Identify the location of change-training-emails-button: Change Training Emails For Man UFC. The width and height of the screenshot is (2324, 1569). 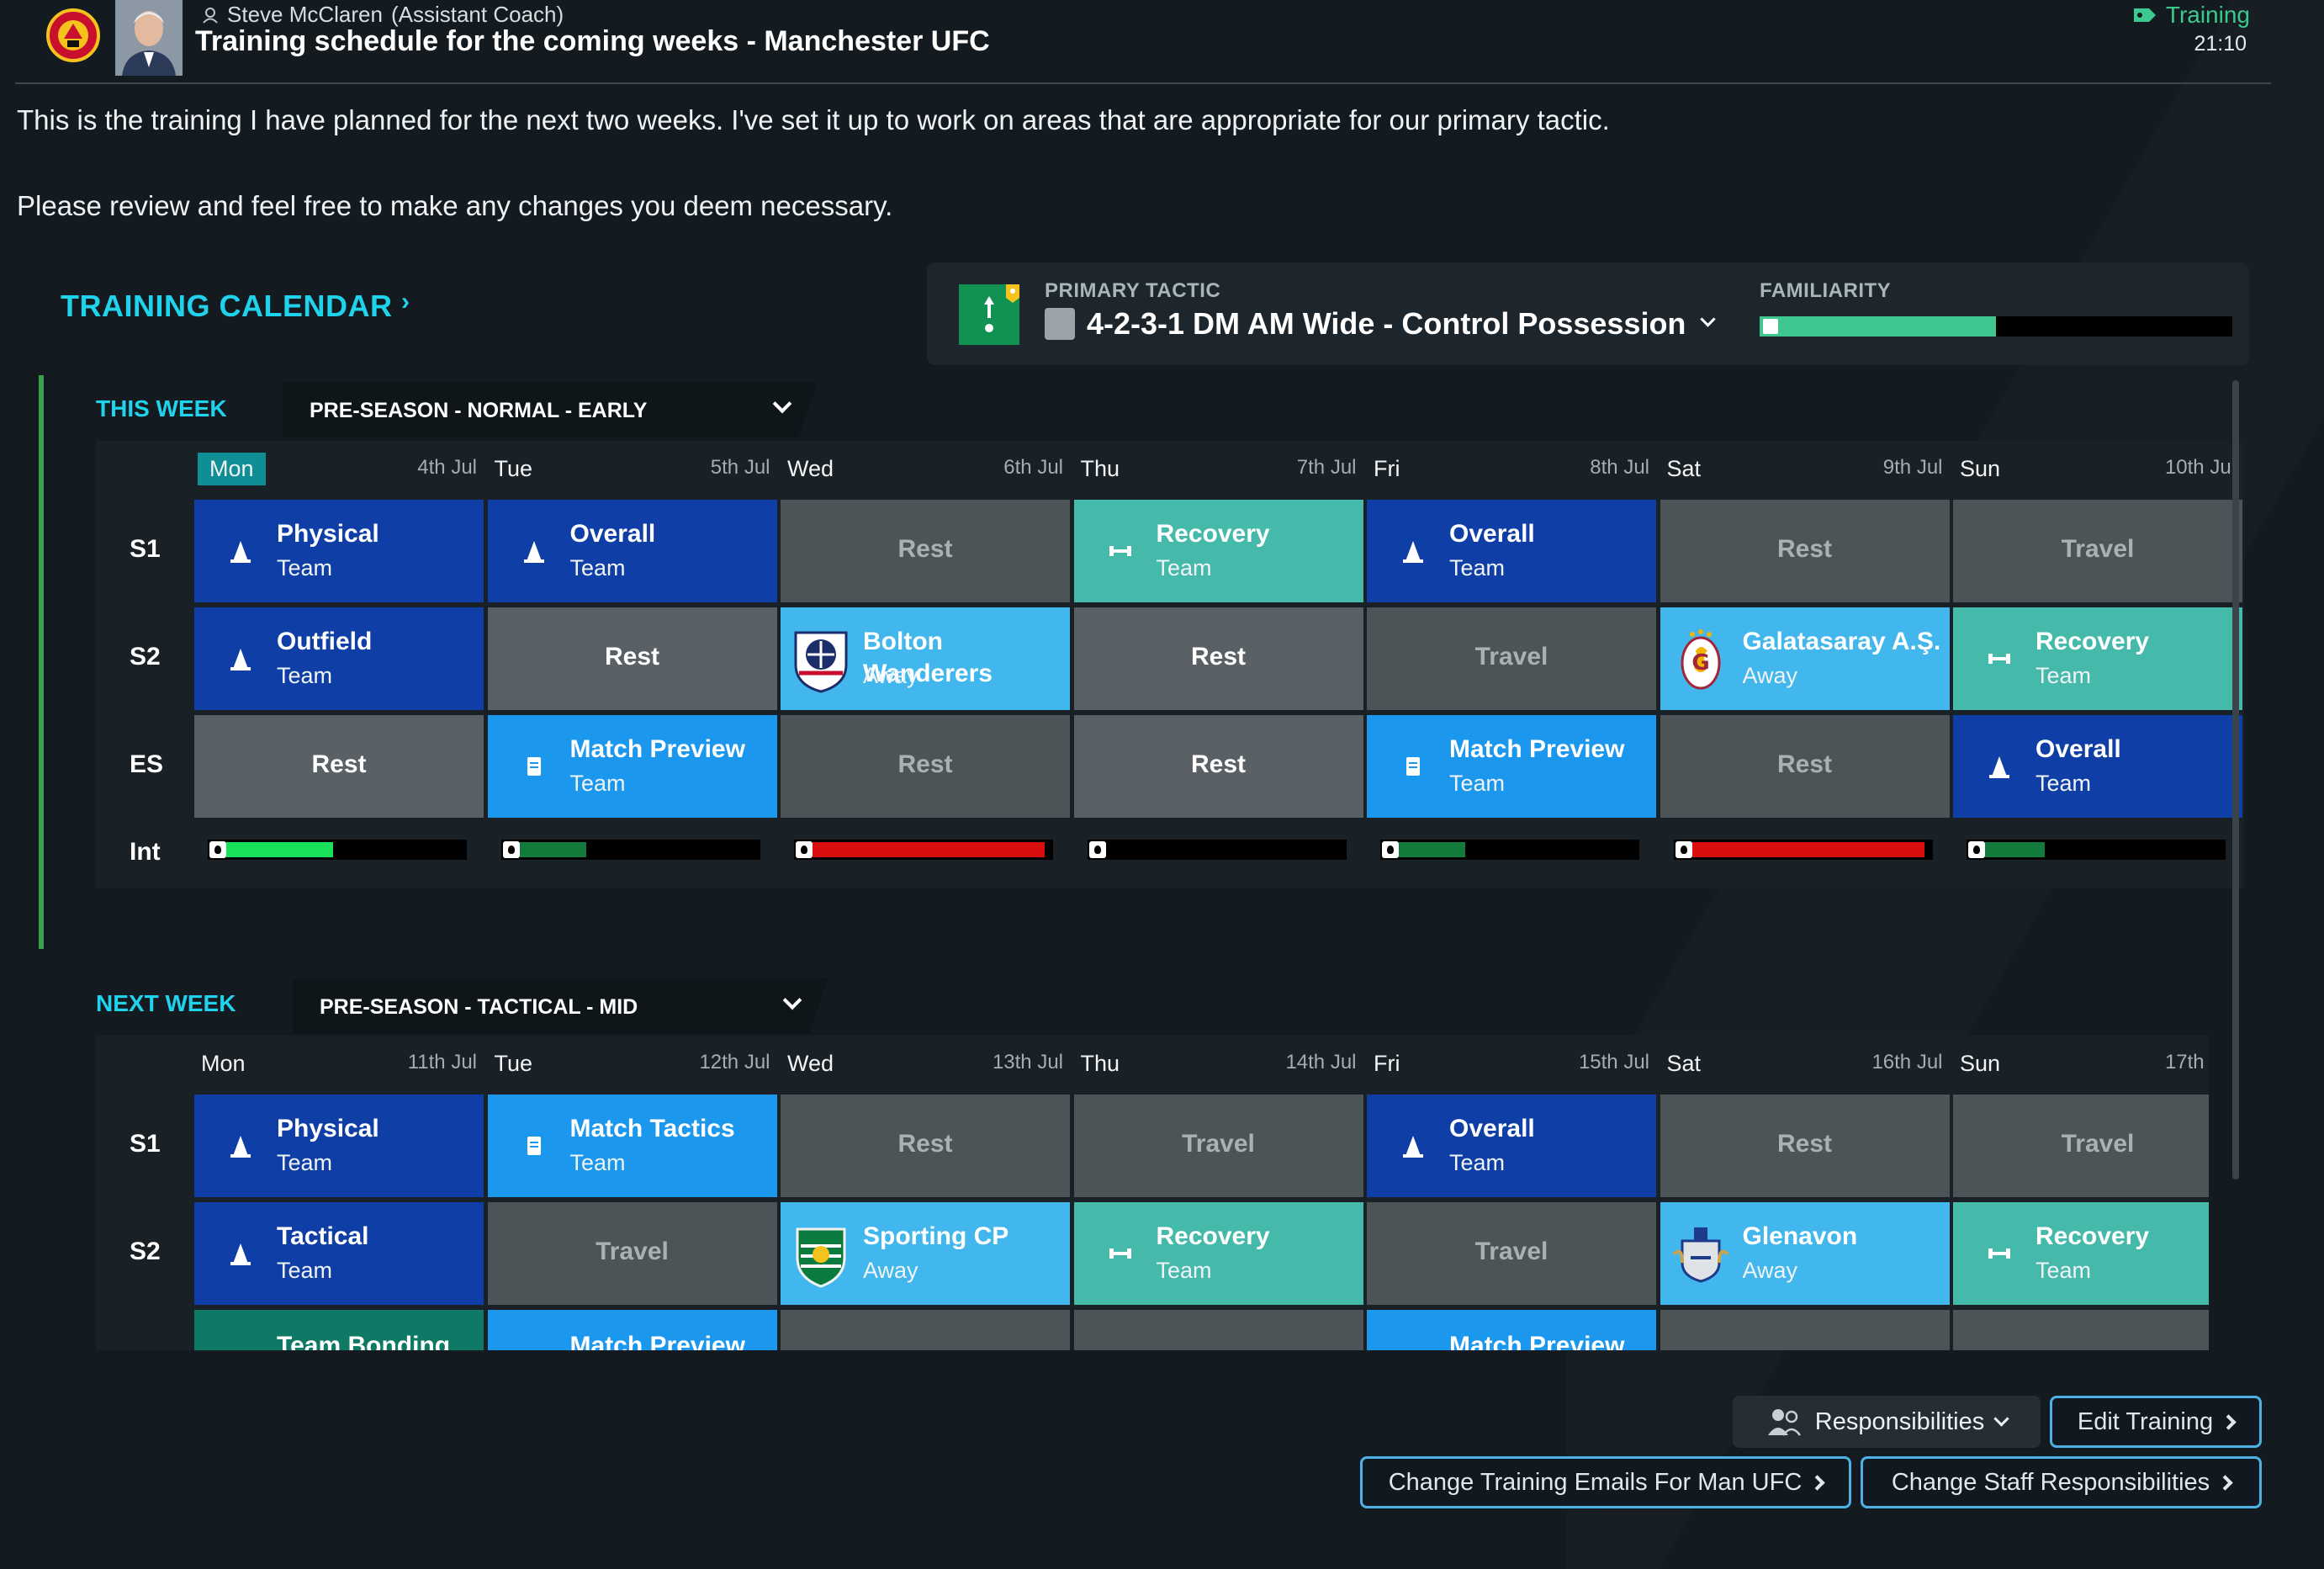
(1606, 1482).